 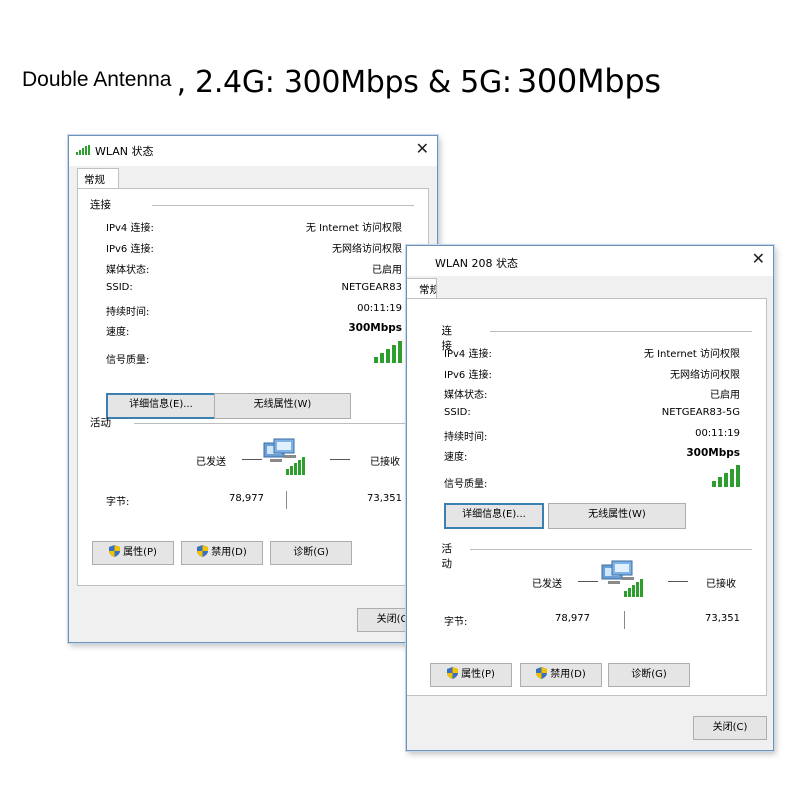 I want to click on section-connection: 连接, so click(x=100, y=205).